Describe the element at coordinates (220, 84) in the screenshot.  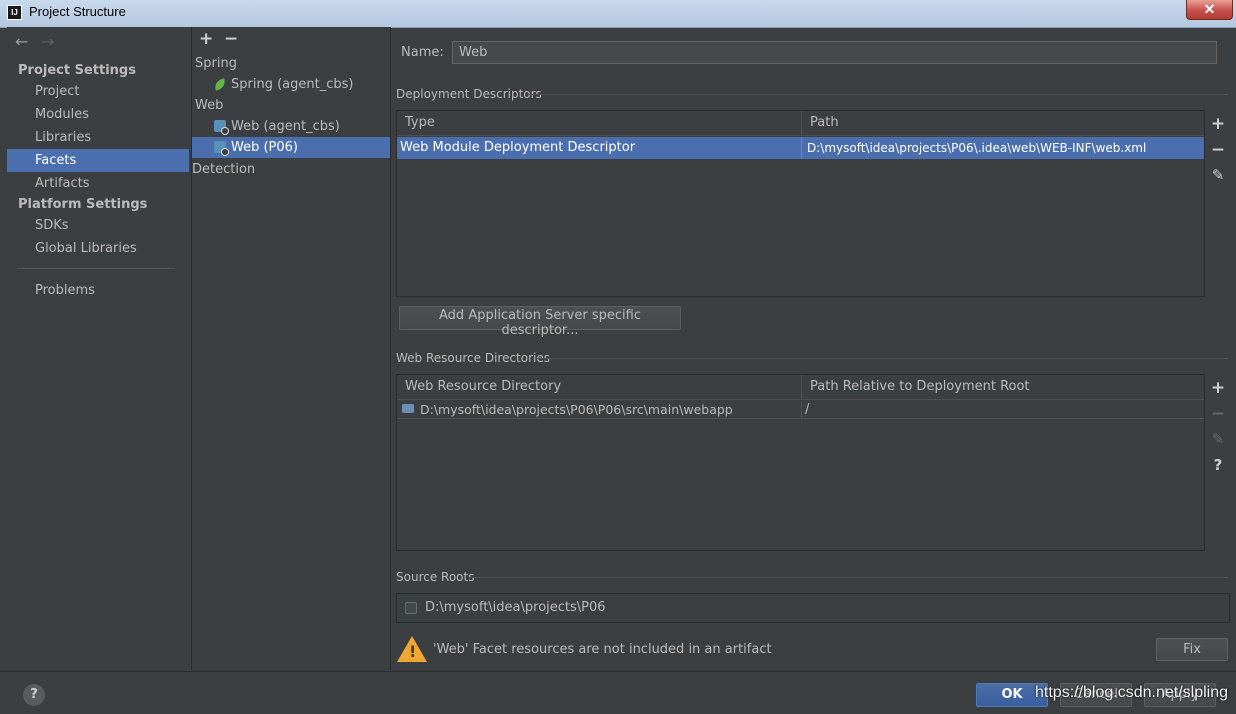
I see `spring-leaf-icon` at that location.